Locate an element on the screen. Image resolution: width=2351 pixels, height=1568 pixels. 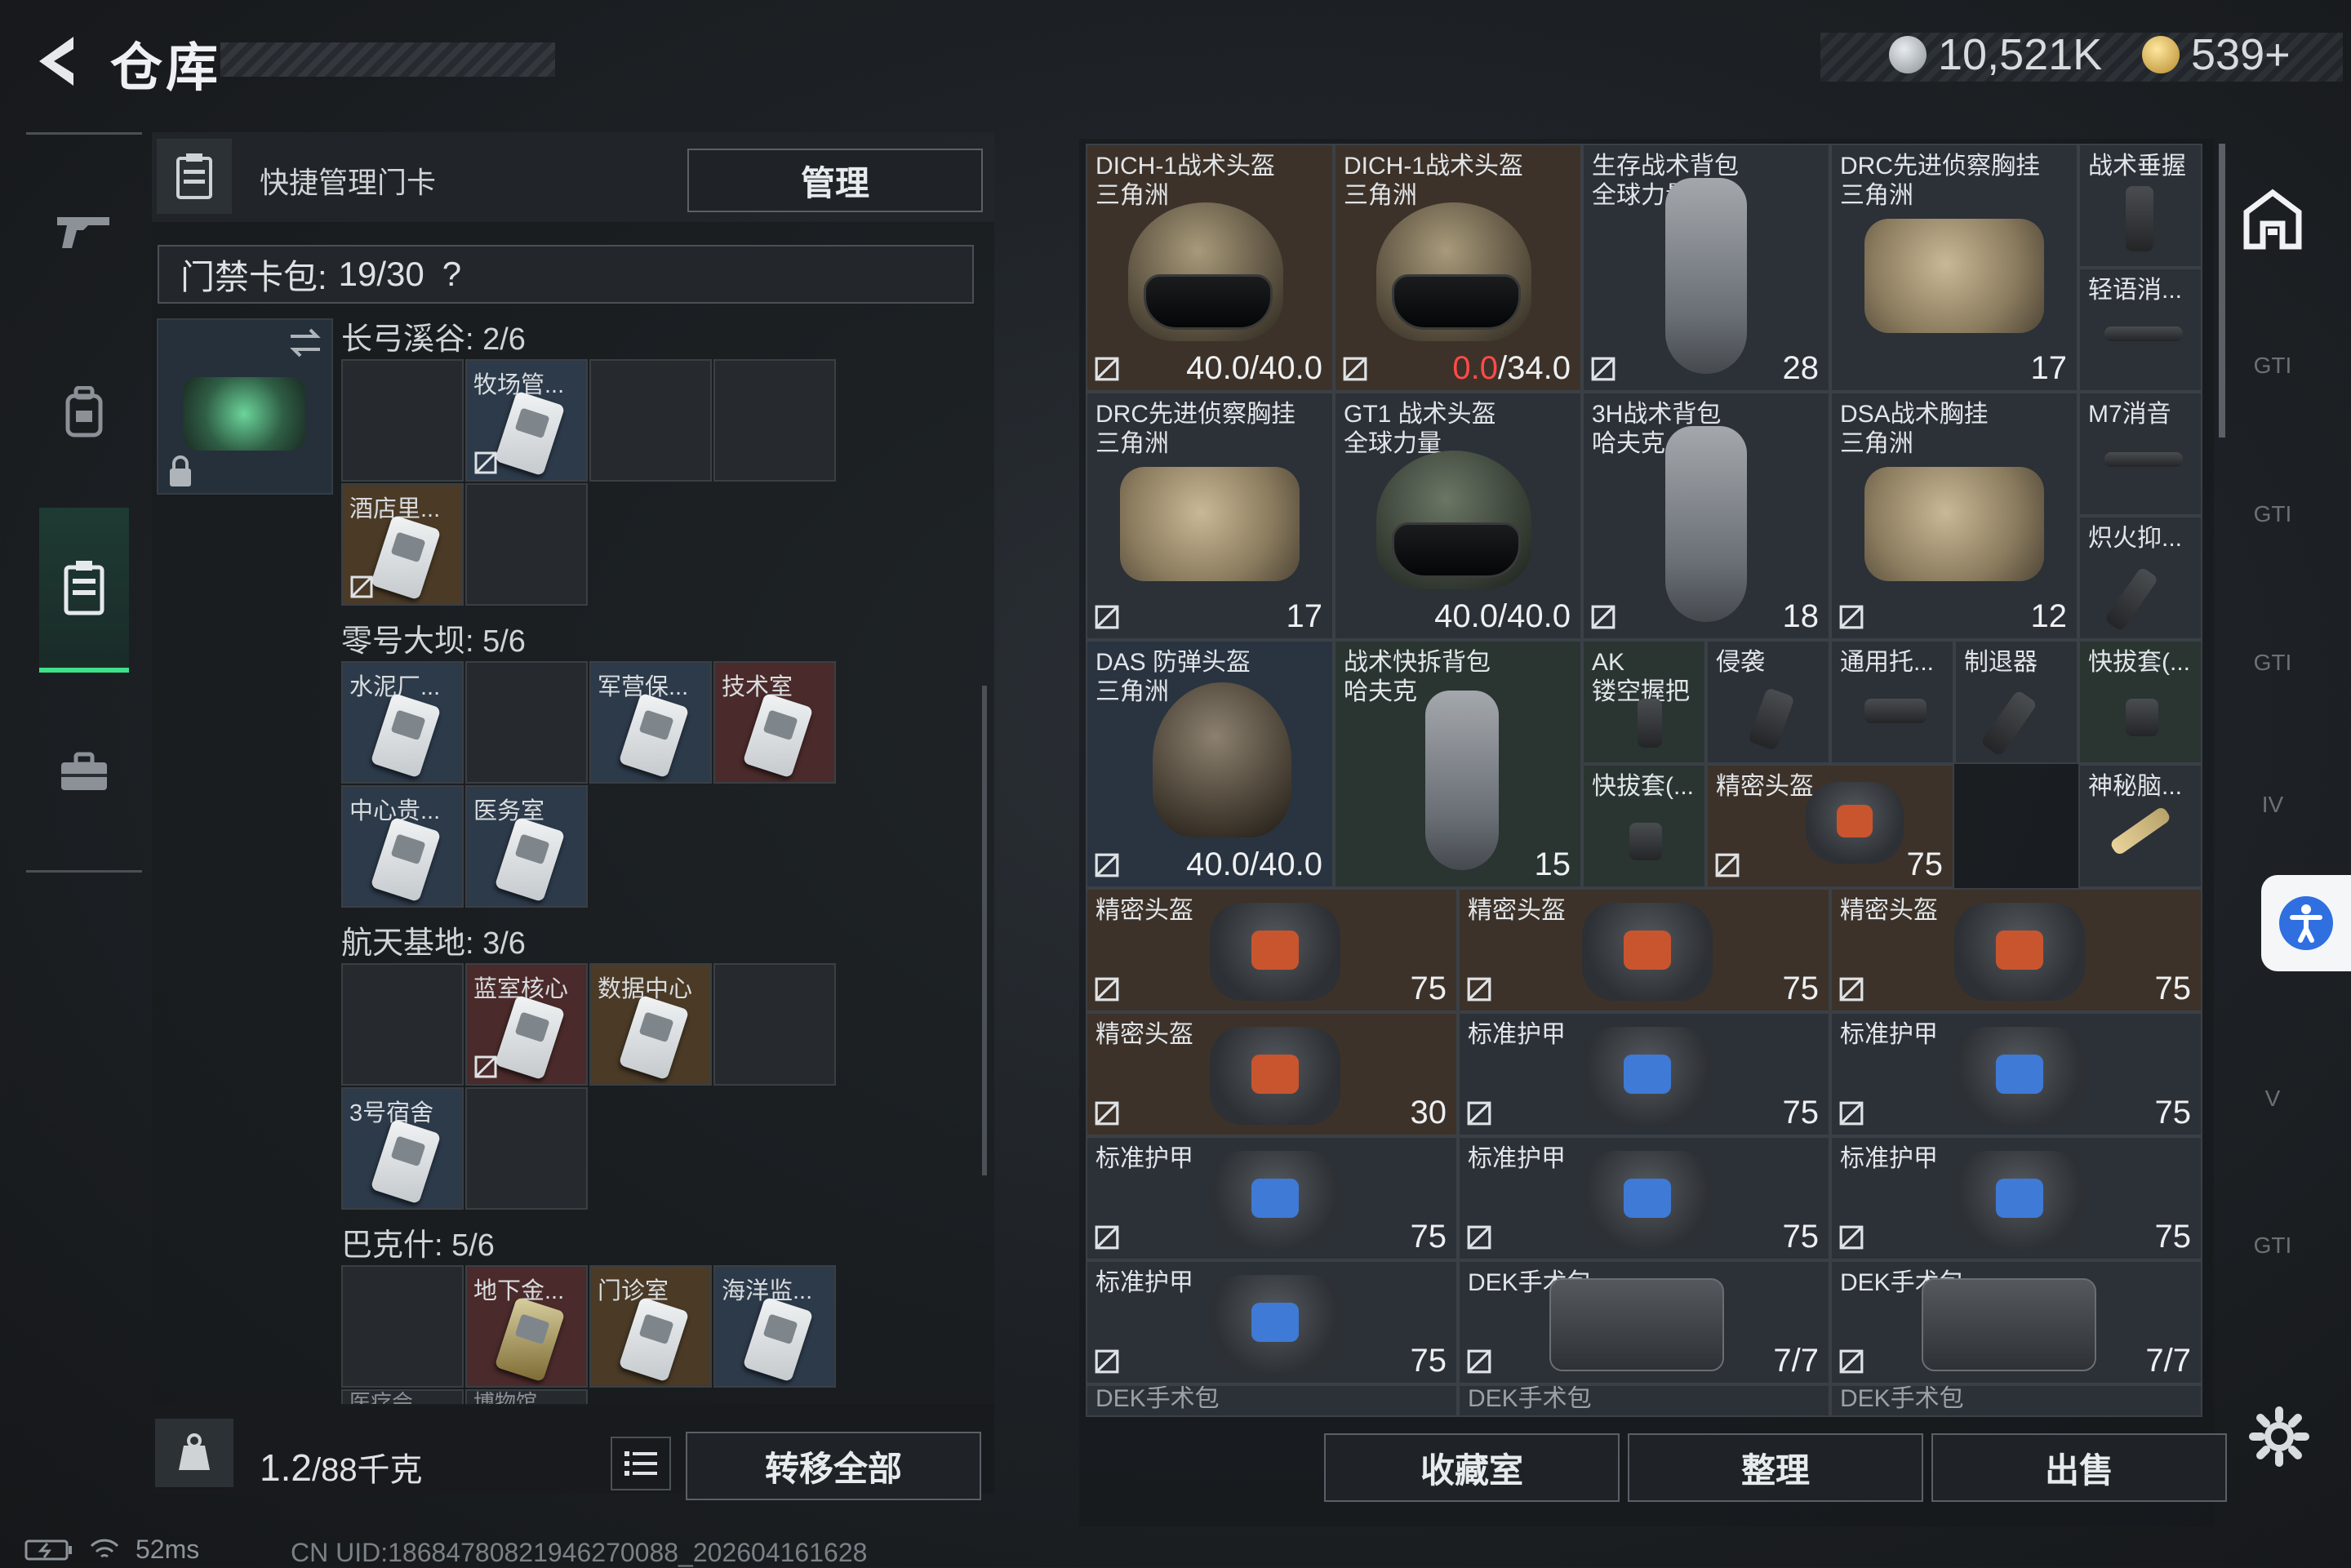
inventory-item: 制退器 is located at coordinates (2016, 702).